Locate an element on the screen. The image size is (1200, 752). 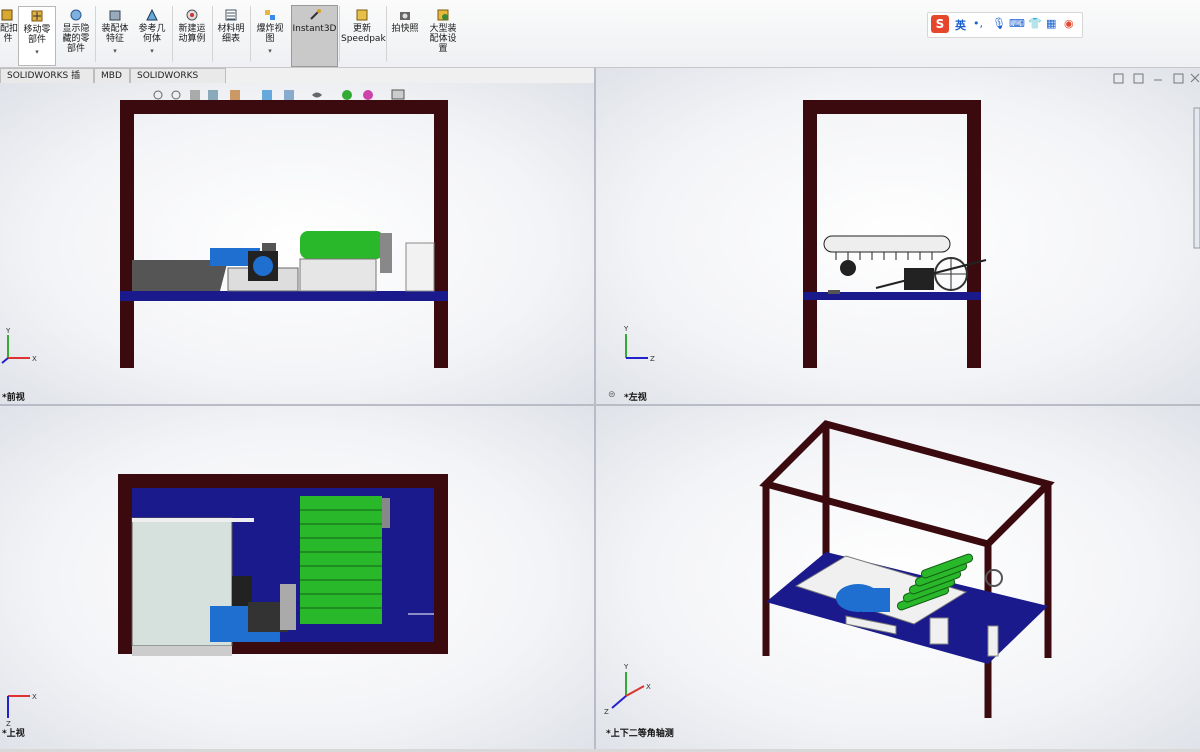
assembly-feature-button: 装配体 特征 ▾ is located at coordinates (115, 35).